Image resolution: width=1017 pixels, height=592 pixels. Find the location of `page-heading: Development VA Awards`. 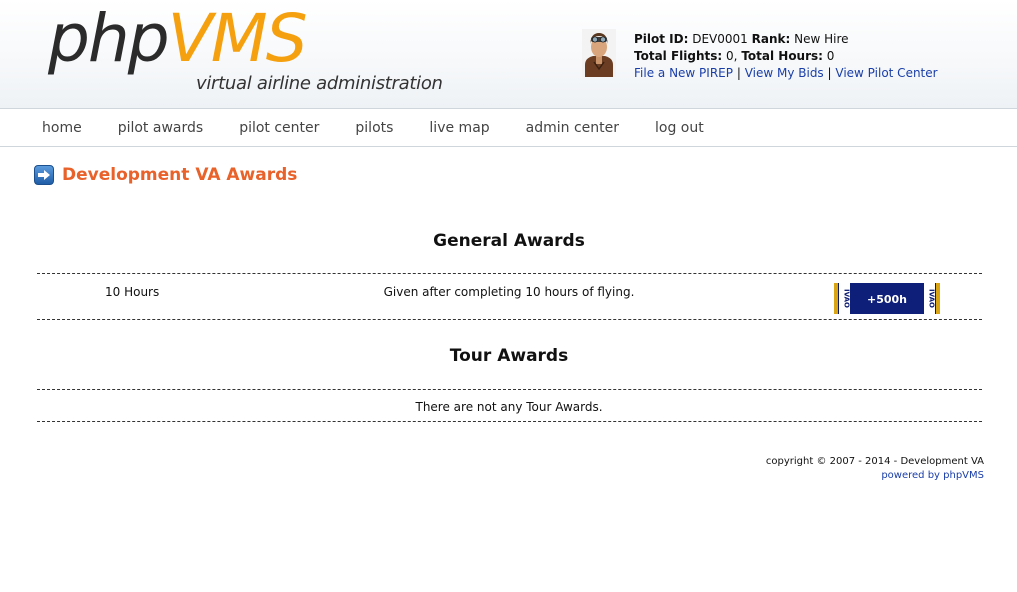

page-heading: Development VA Awards is located at coordinates (509, 175).